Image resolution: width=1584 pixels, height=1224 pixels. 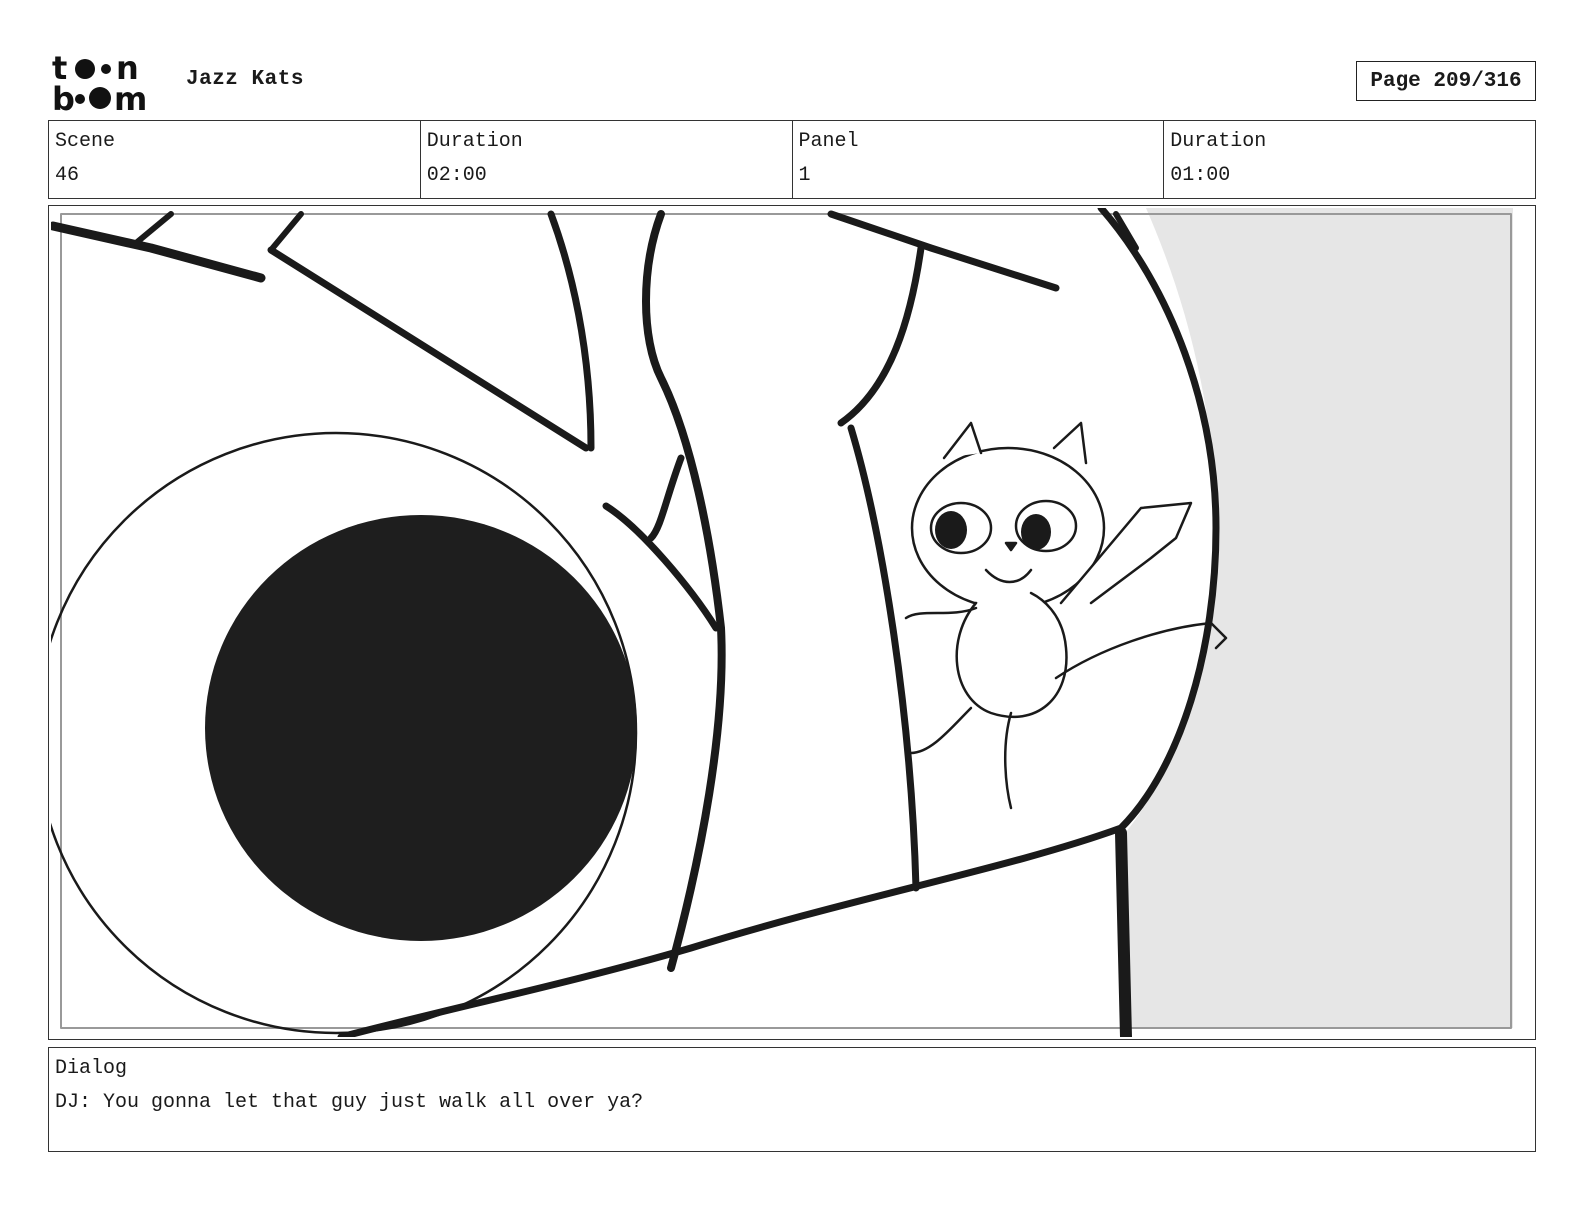 What do you see at coordinates (804, 175) in the screenshot?
I see `panel-value: 1` at bounding box center [804, 175].